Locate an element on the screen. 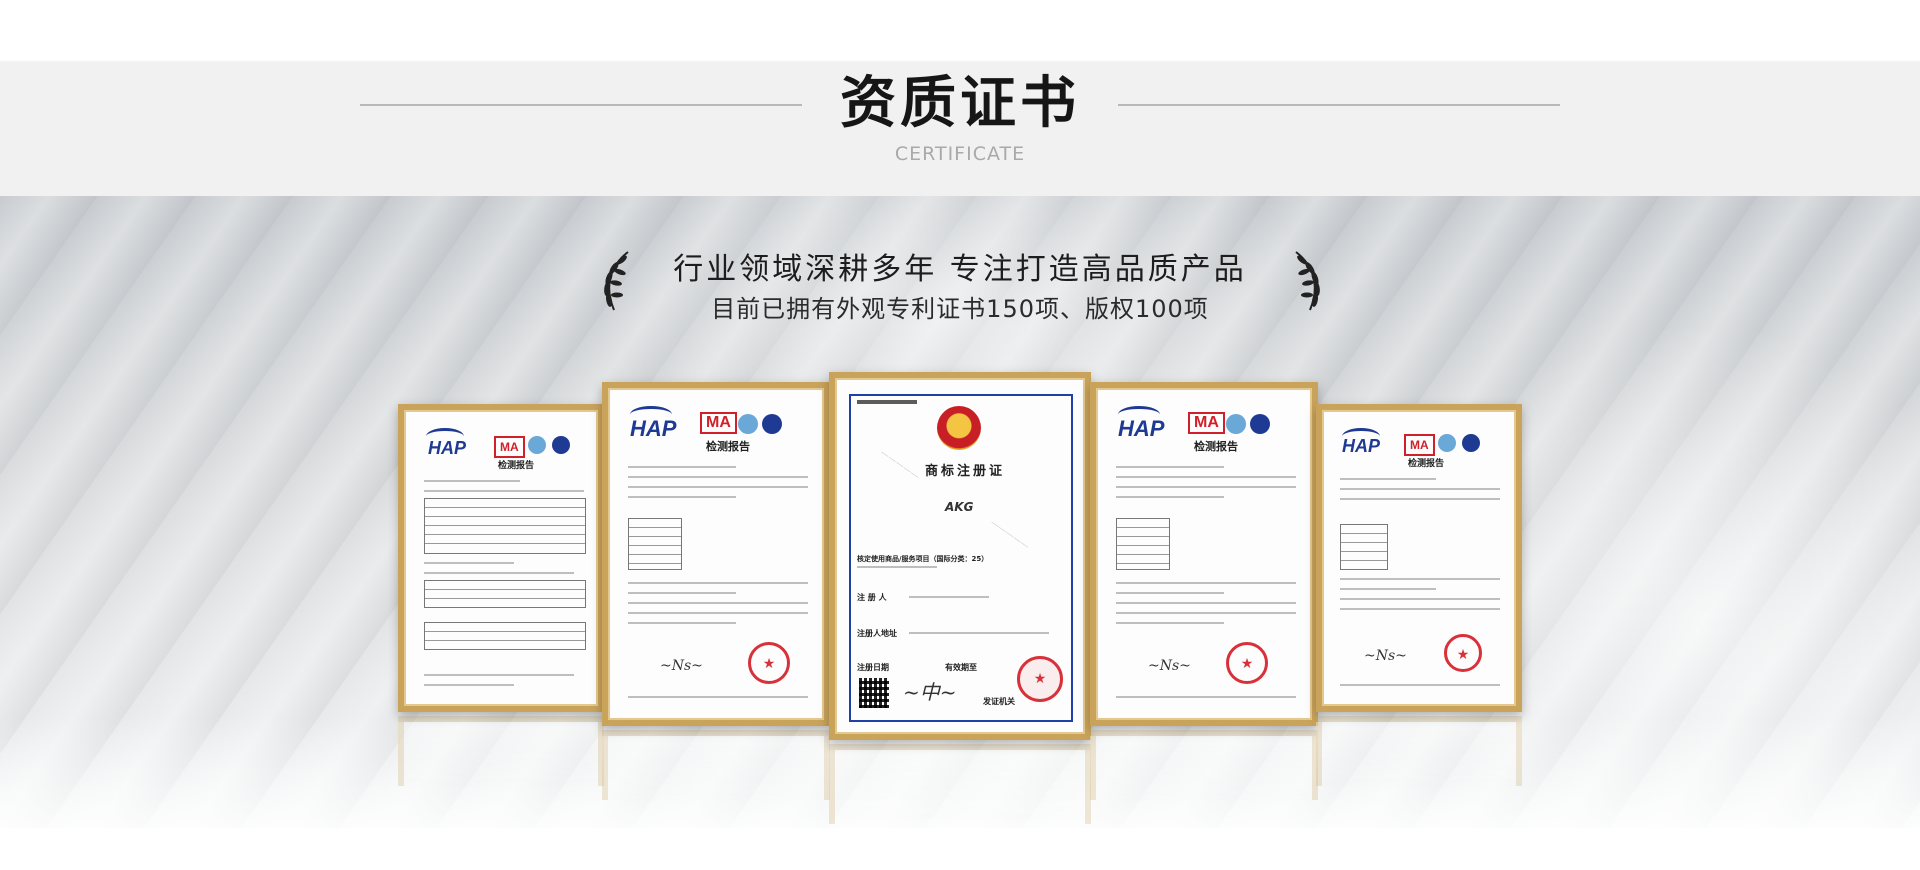 Image resolution: width=1920 pixels, height=870 pixels. certificate-frame-test-report-4: HAP MA 检测报告 ~Ns~ is located at coordinates (1419, 558).